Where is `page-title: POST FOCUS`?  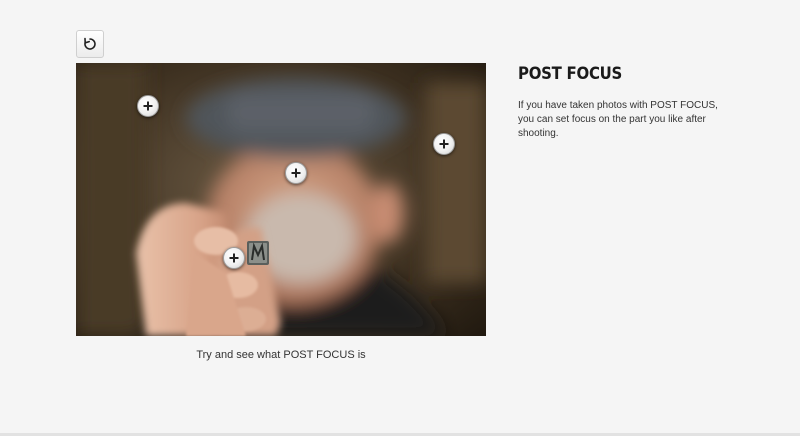 page-title: POST FOCUS is located at coordinates (570, 74).